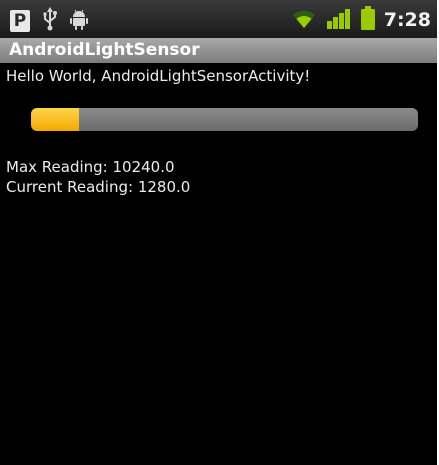 Image resolution: width=439 pixels, height=465 pixels. Describe the element at coordinates (20, 21) in the screenshot. I see `p-notification-icon: P` at that location.